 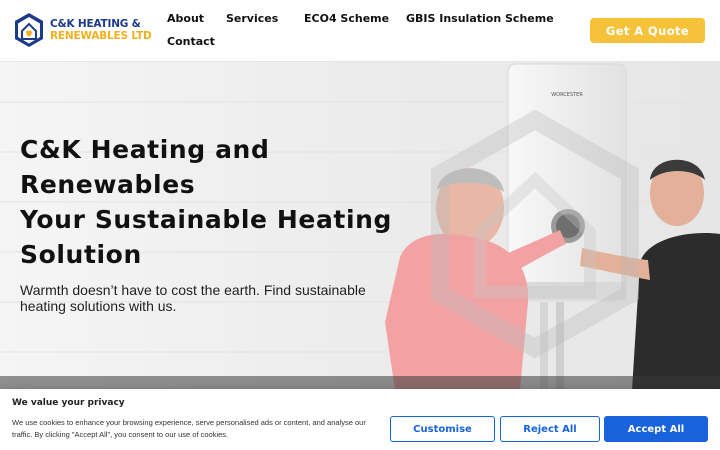 I want to click on cookie-banner-title: We value your privacy, so click(x=68, y=403).